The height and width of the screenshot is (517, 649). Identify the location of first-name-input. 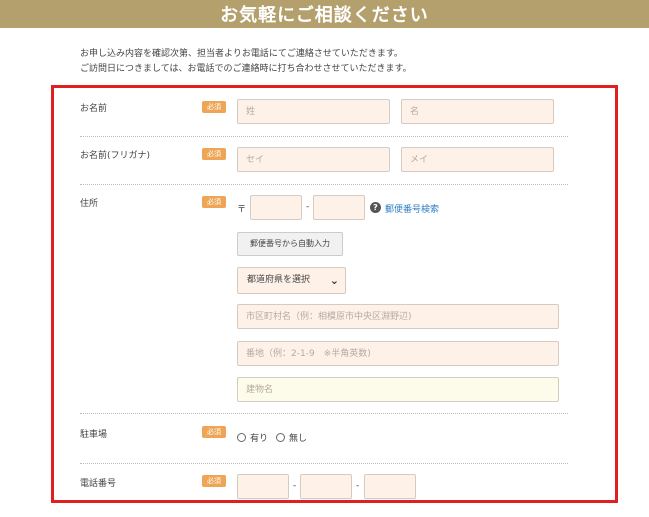
(477, 111).